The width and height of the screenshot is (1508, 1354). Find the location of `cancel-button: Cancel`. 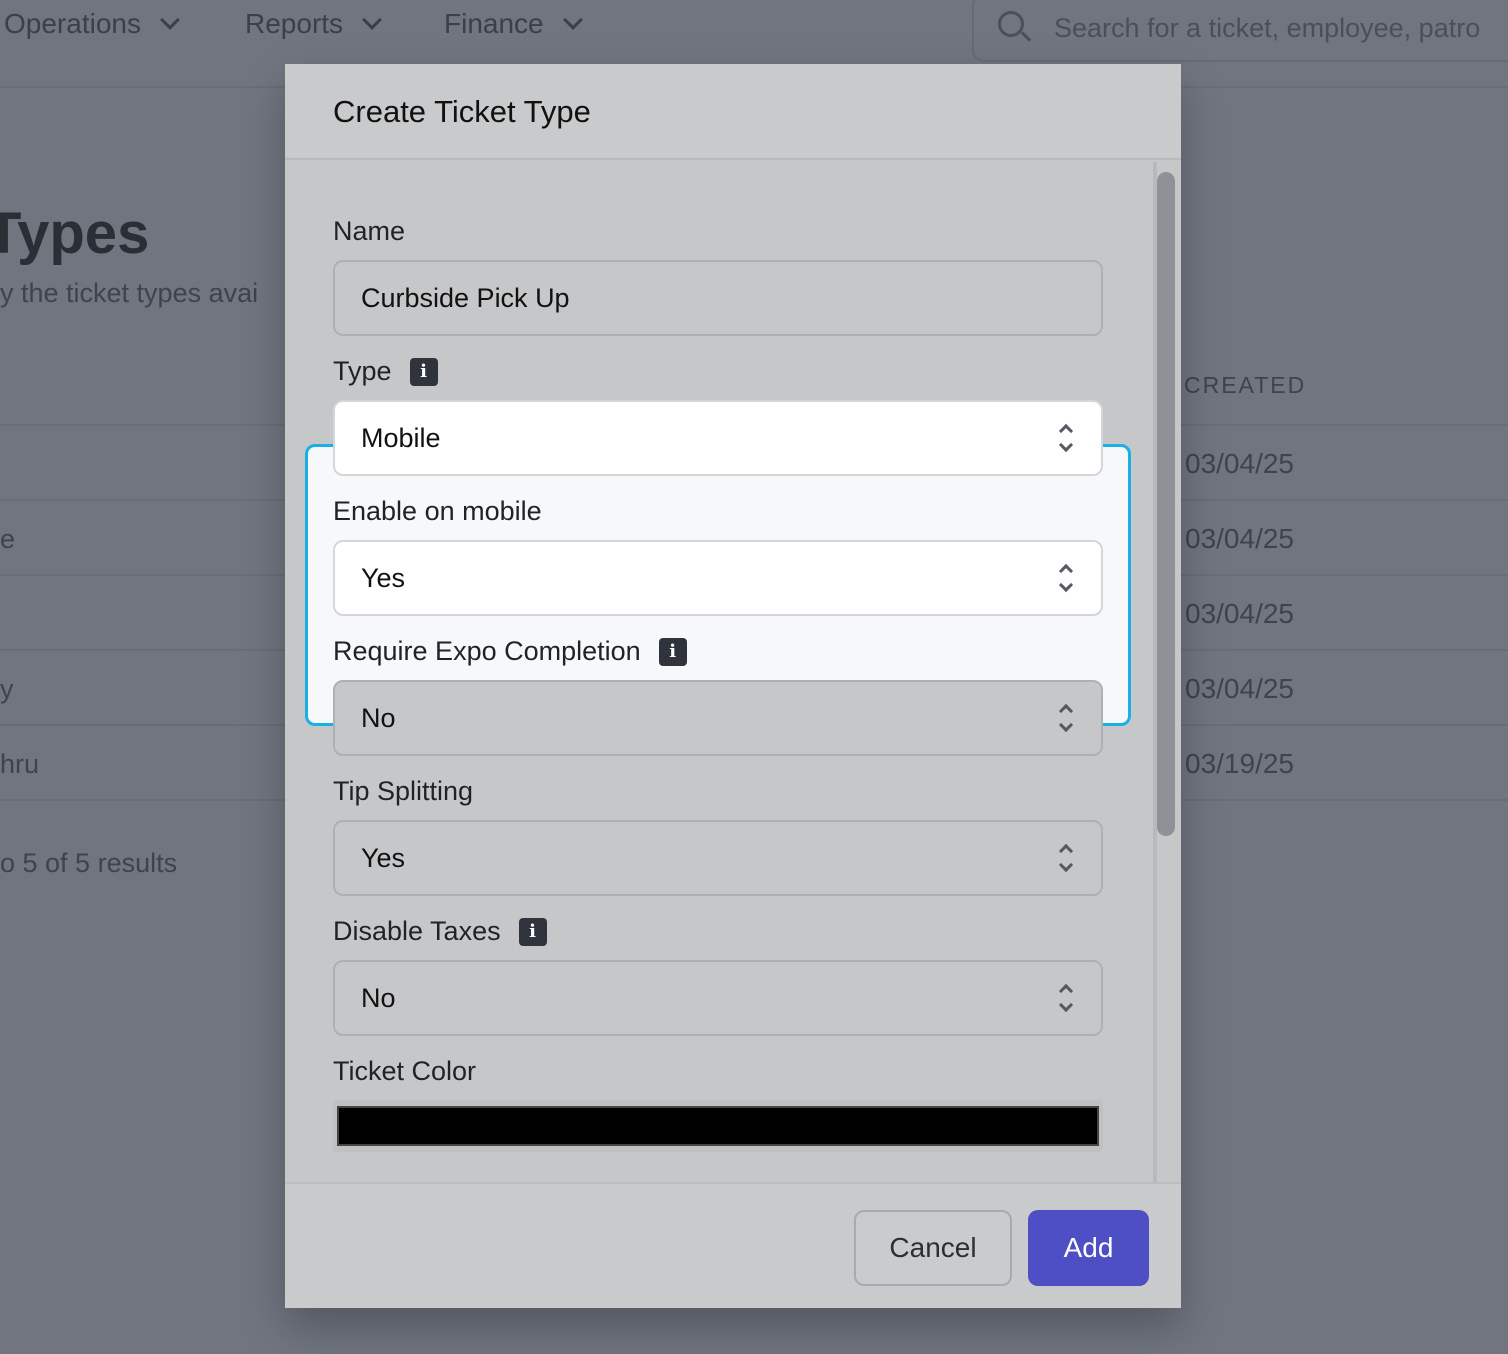

cancel-button: Cancel is located at coordinates (933, 1248).